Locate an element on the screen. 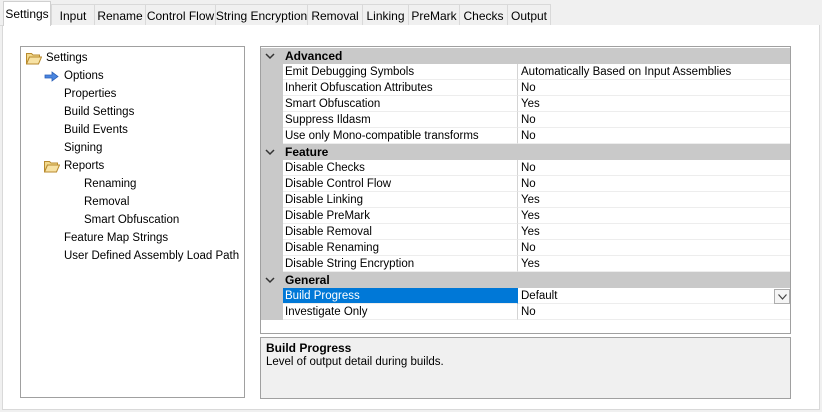 The height and width of the screenshot is (412, 822). property-name: Smart Obfuscation is located at coordinates (400, 104).